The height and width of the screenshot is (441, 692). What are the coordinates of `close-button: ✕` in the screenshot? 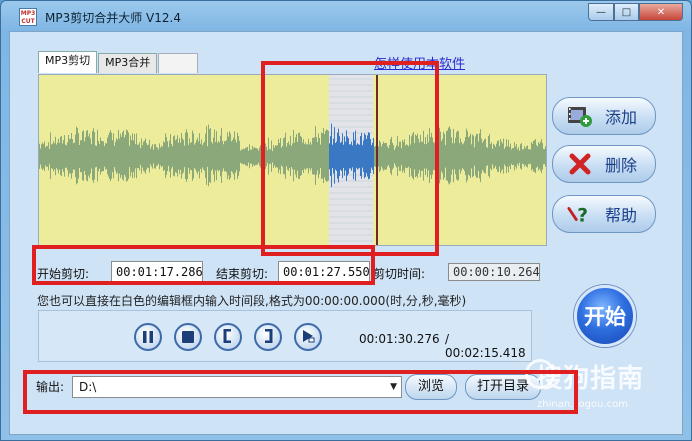 It's located at (661, 12).